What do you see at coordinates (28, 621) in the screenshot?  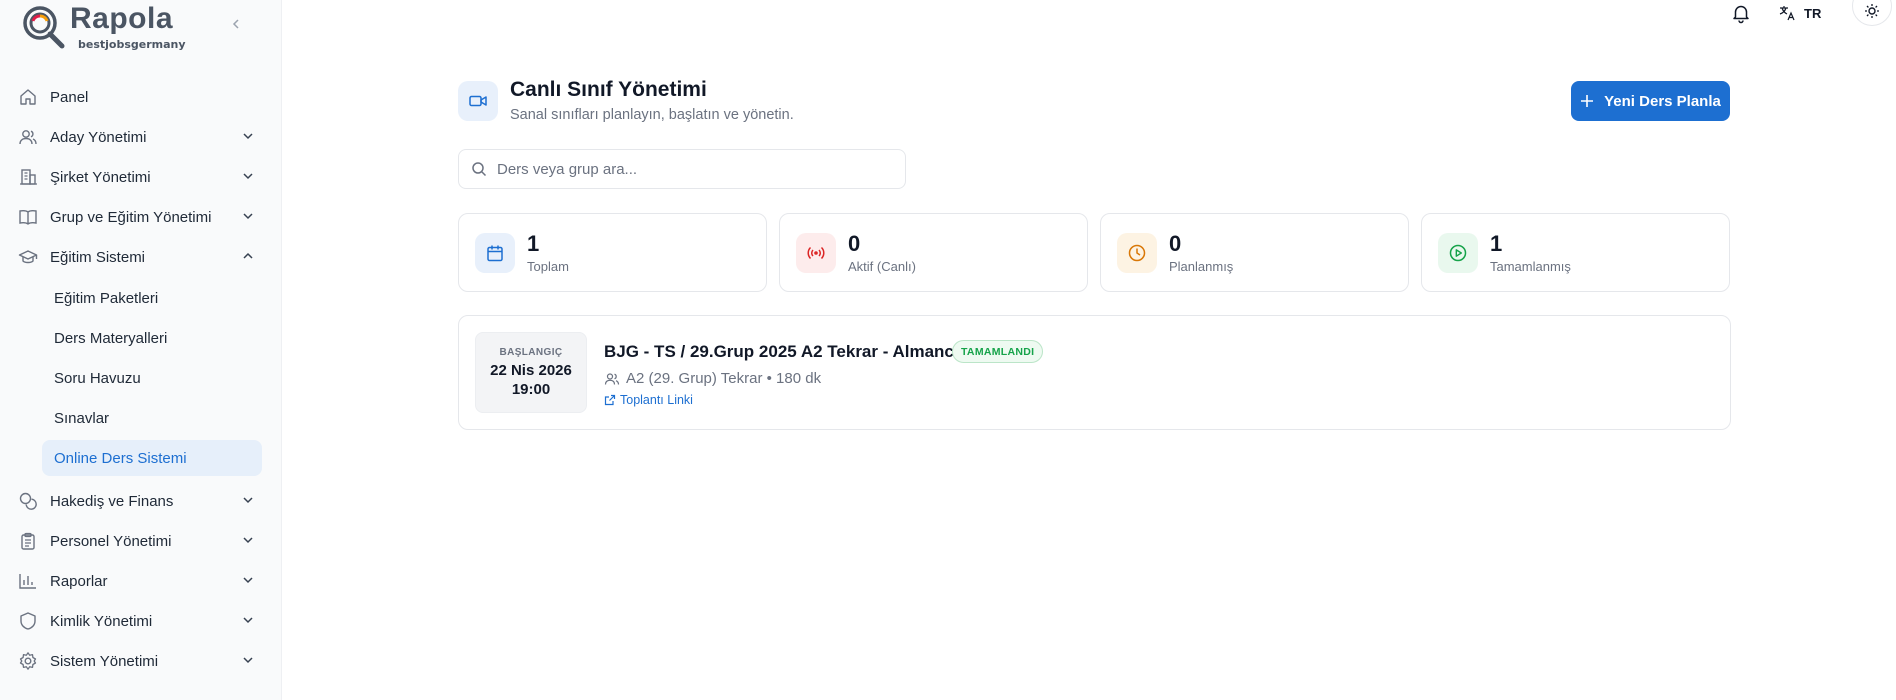 I see `shield-icon` at bounding box center [28, 621].